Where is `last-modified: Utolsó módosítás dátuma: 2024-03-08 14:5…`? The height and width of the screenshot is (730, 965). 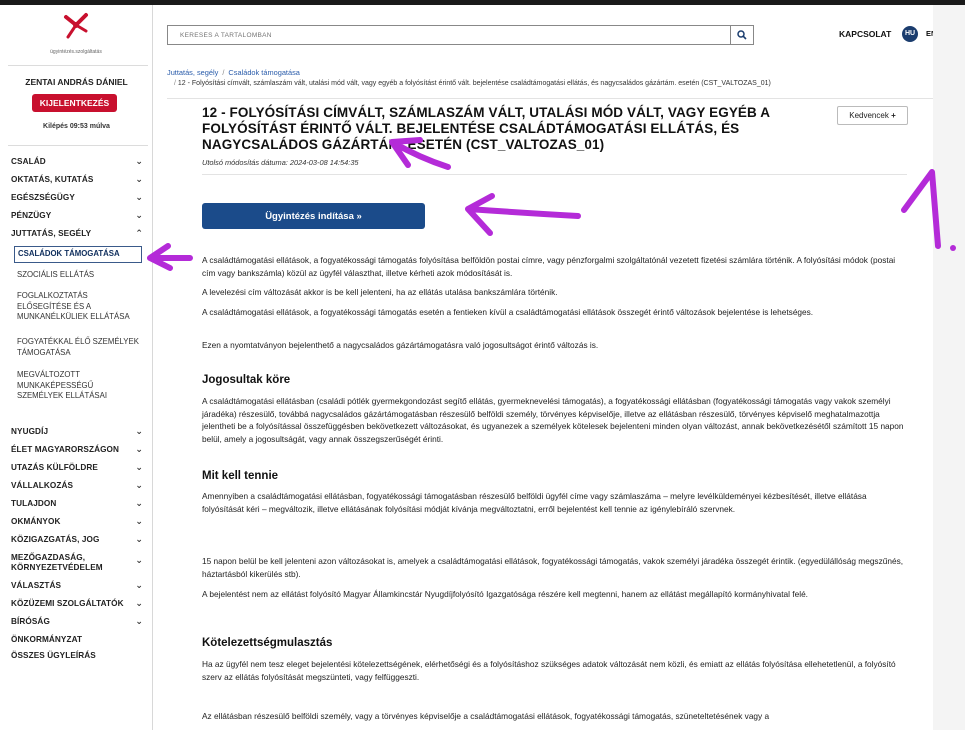 last-modified: Utolsó módosítás dátuma: 2024-03-08 14:5… is located at coordinates (280, 162).